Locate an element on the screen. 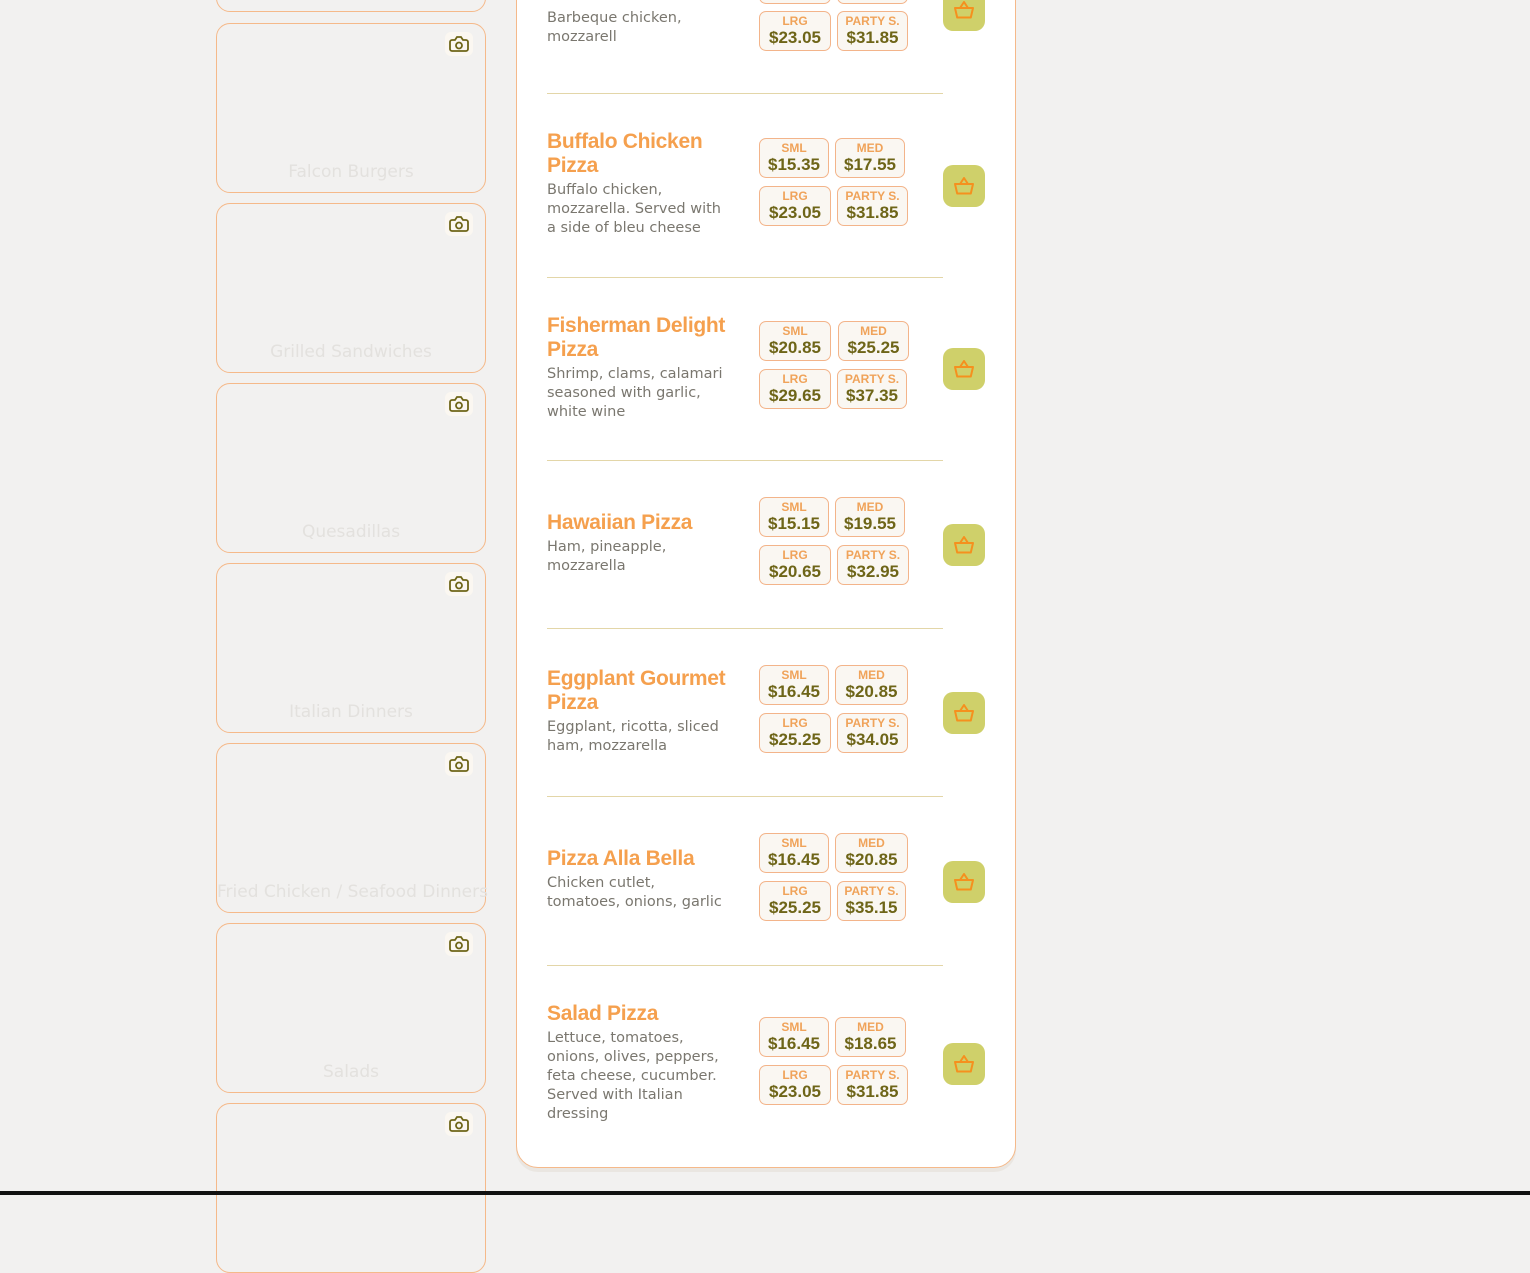  price-value: $19.55 is located at coordinates (870, 523).